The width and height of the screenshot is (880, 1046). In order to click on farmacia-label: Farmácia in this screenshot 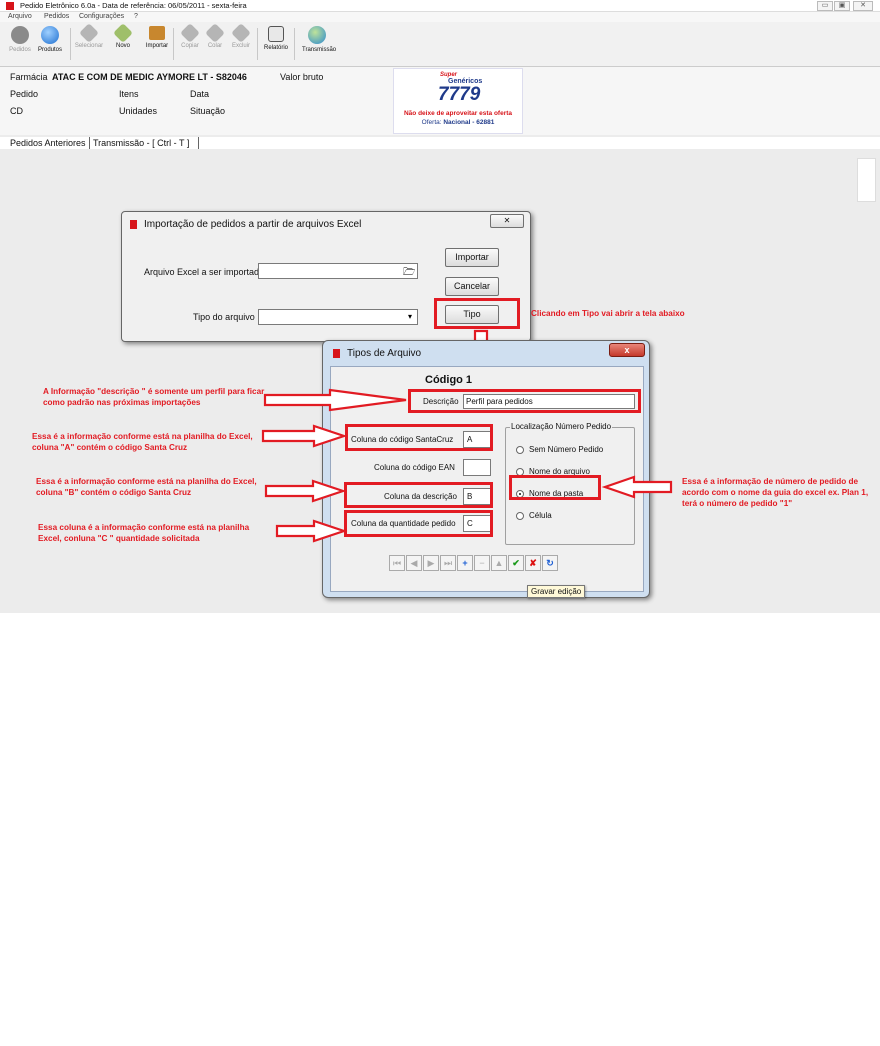, I will do `click(29, 77)`.